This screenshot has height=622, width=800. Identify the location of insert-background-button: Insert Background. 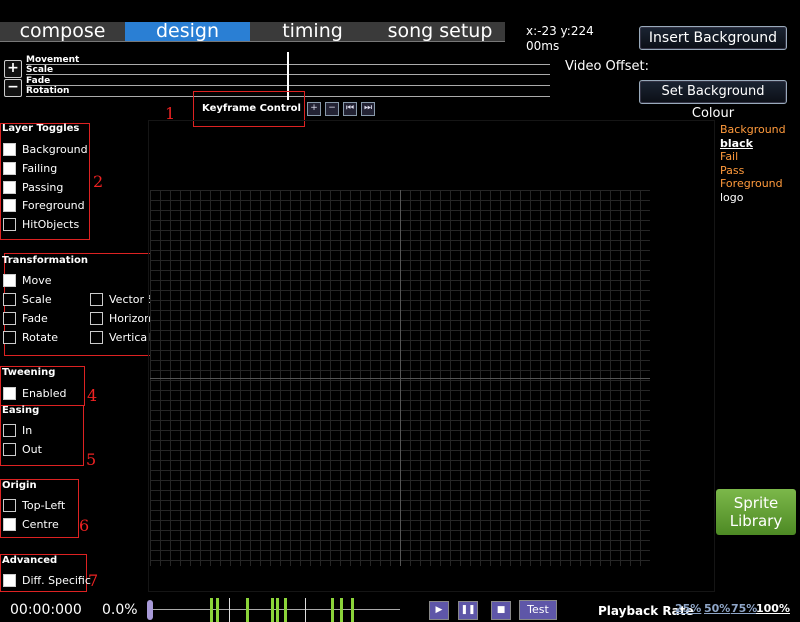
(713, 38).